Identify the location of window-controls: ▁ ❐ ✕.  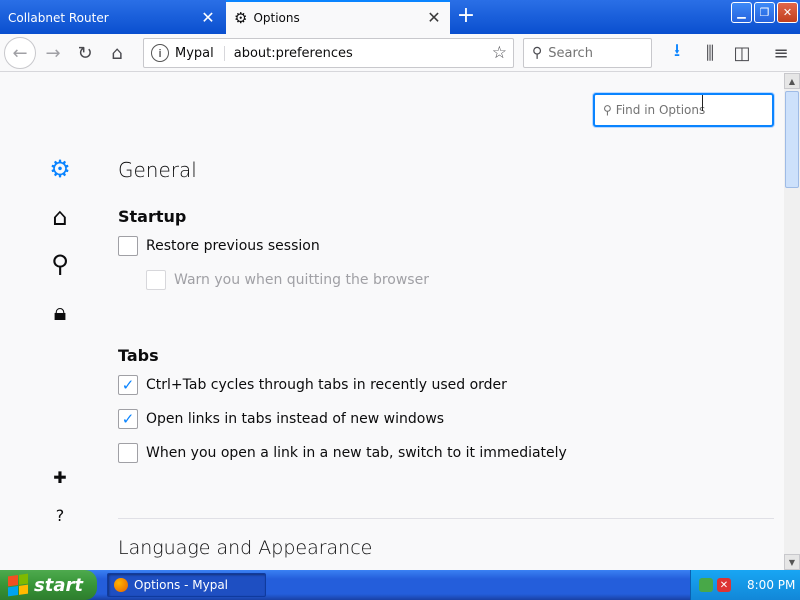
(764, 12).